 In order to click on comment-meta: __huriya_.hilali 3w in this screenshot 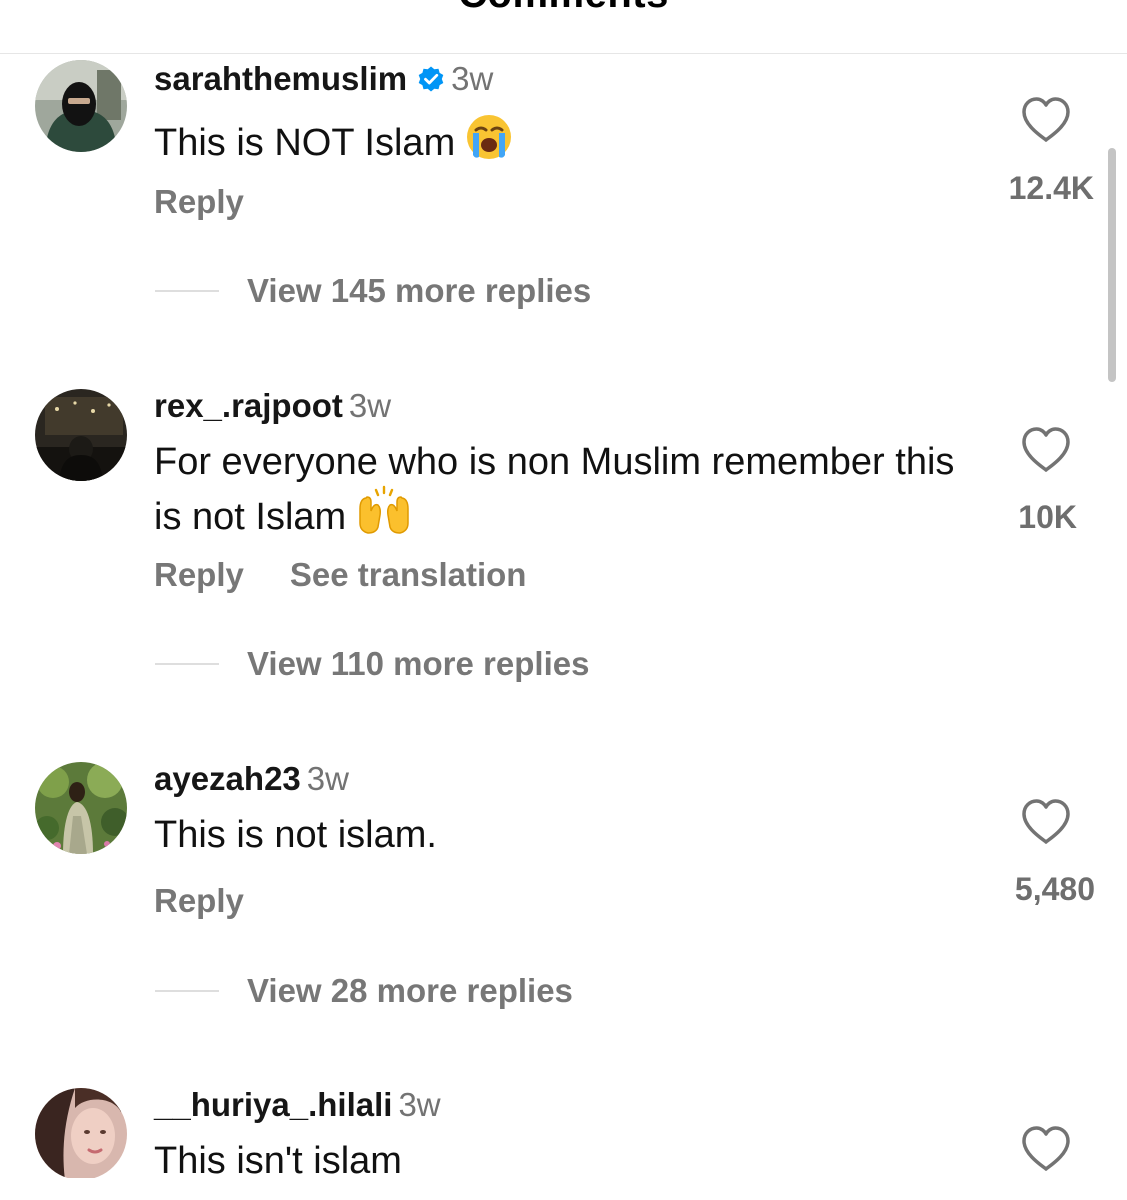, I will do `click(297, 1105)`.